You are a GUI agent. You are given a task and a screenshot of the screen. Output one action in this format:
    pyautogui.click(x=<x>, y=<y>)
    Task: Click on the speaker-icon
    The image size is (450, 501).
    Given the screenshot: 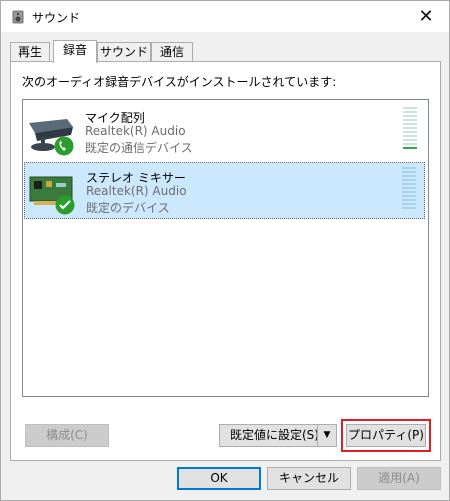 What is the action you would take?
    pyautogui.click(x=18, y=17)
    